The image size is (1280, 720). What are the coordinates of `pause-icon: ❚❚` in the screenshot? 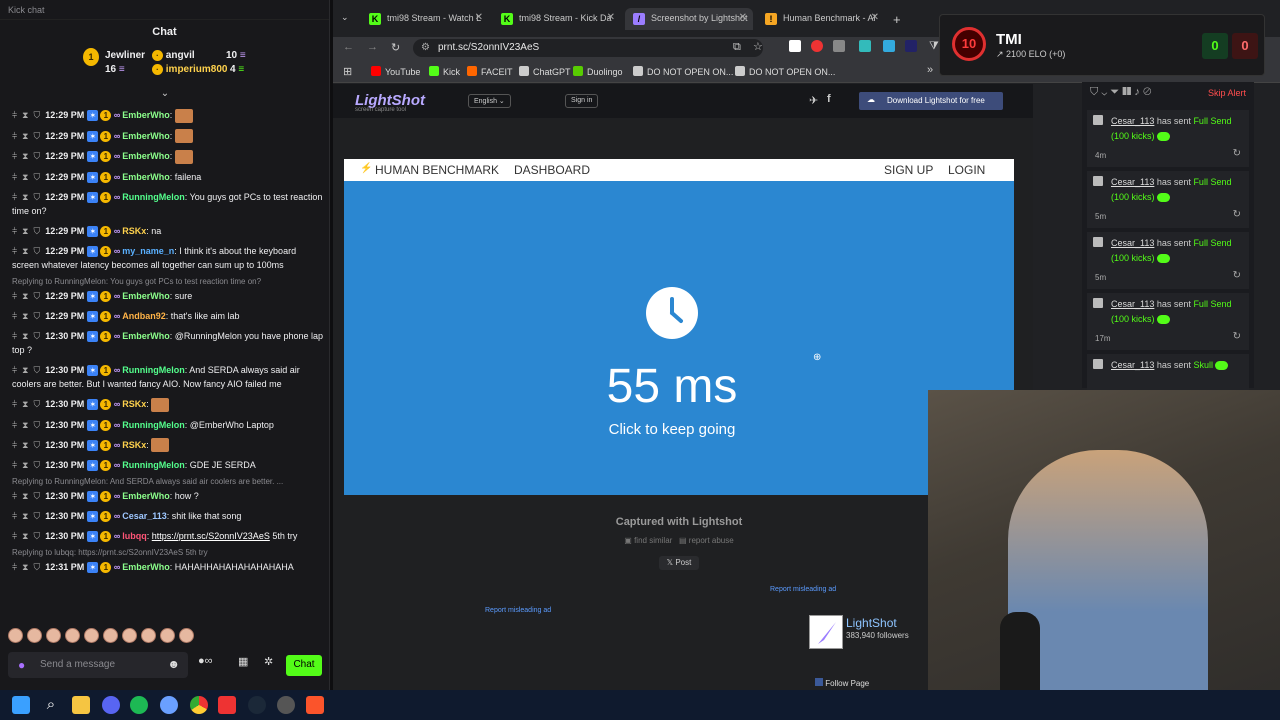 It's located at (1126, 92).